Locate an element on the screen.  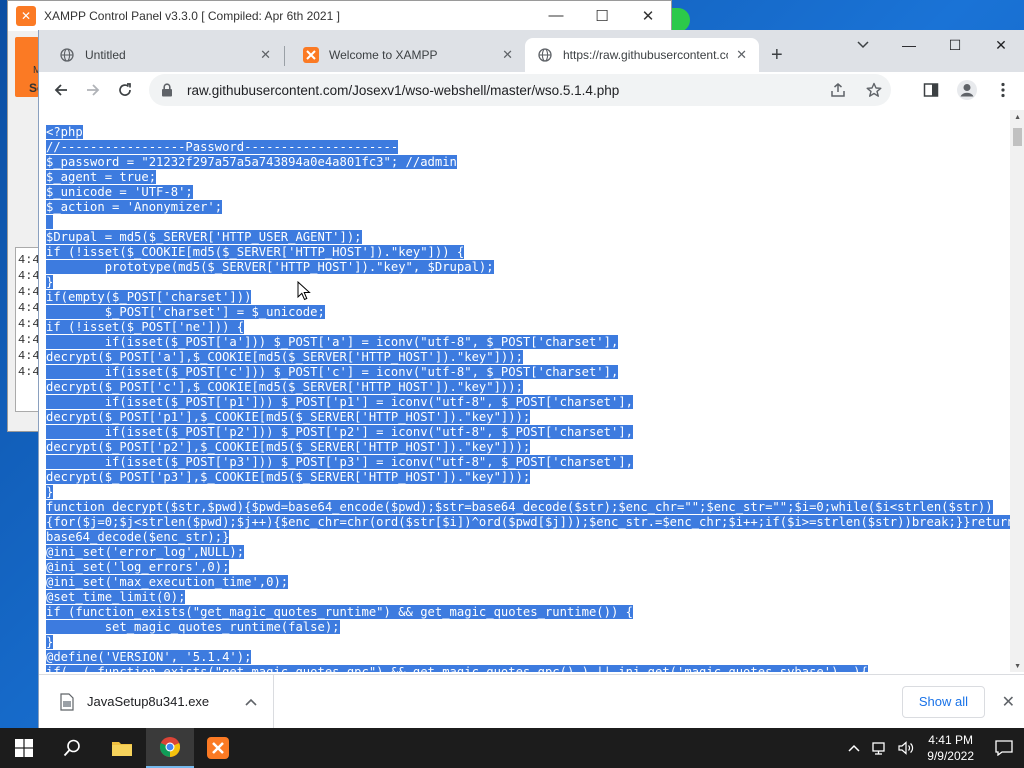
code-line: $_POST['charset'] = $_unicode; is located at coordinates (527, 312).